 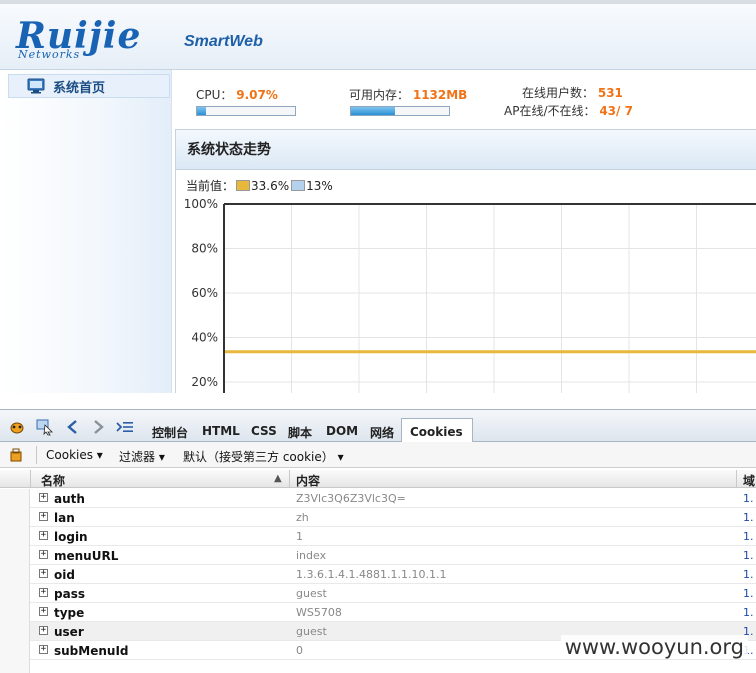 I want to click on memory-stat: 可用内存： 1132MB, so click(x=408, y=94).